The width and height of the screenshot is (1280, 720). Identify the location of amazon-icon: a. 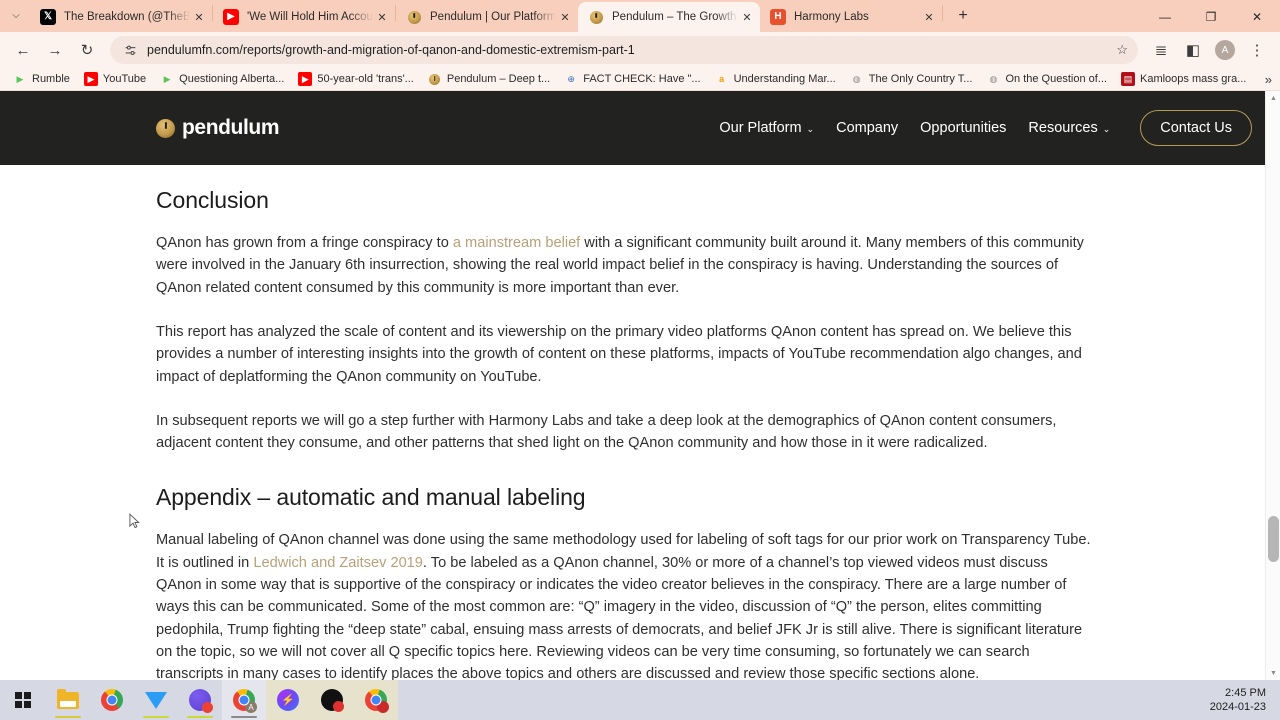
(722, 79).